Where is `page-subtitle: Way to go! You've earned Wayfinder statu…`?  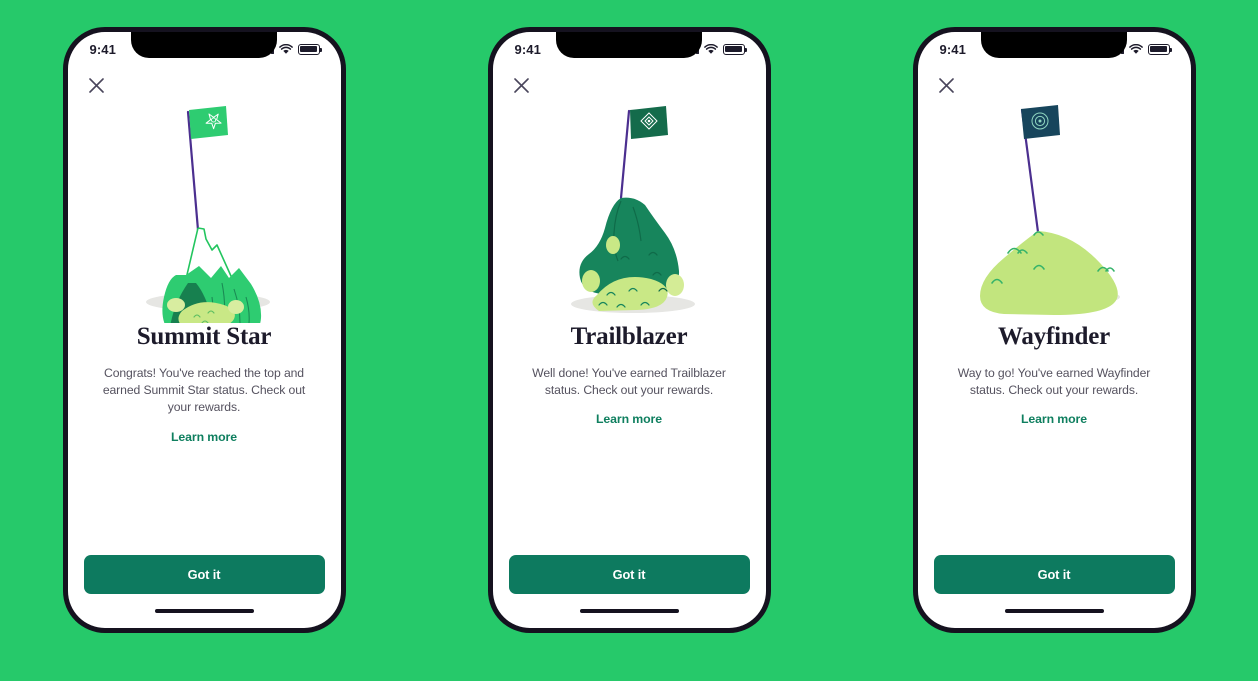 page-subtitle: Way to go! You've earned Wayfinder statu… is located at coordinates (1054, 381).